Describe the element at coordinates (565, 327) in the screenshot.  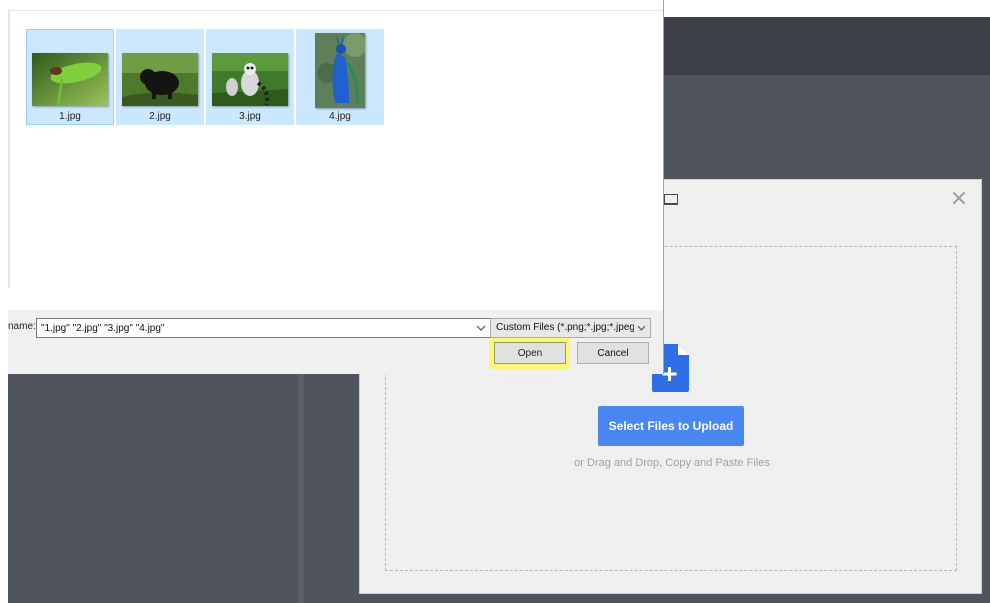
I see `file-type-value: Custom Files (*.png;*.jpg;*.jpeg` at that location.